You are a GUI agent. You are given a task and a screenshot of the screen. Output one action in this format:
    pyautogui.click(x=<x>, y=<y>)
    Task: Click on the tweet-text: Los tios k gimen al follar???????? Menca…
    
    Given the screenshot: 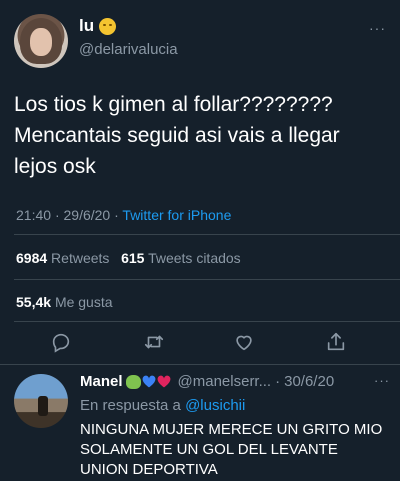 What is the action you would take?
    pyautogui.click(x=177, y=135)
    